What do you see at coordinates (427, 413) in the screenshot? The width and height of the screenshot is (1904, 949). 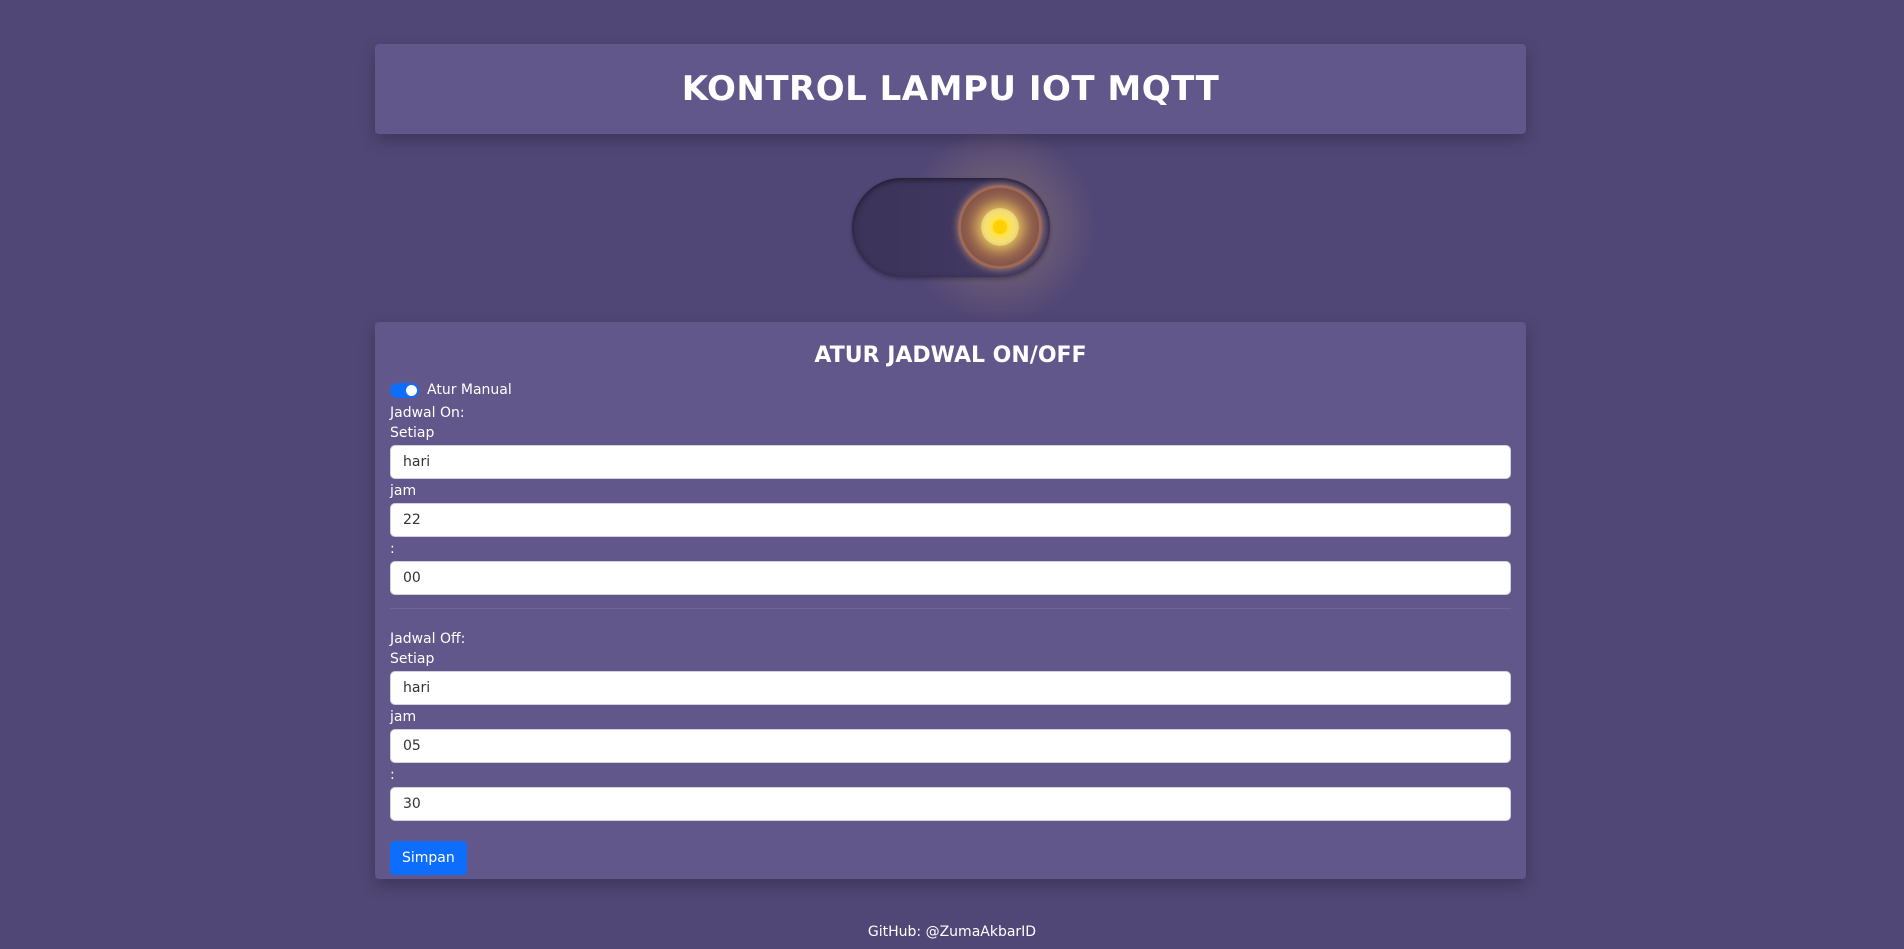 I see `on-schedule-title: Jadwal On:` at bounding box center [427, 413].